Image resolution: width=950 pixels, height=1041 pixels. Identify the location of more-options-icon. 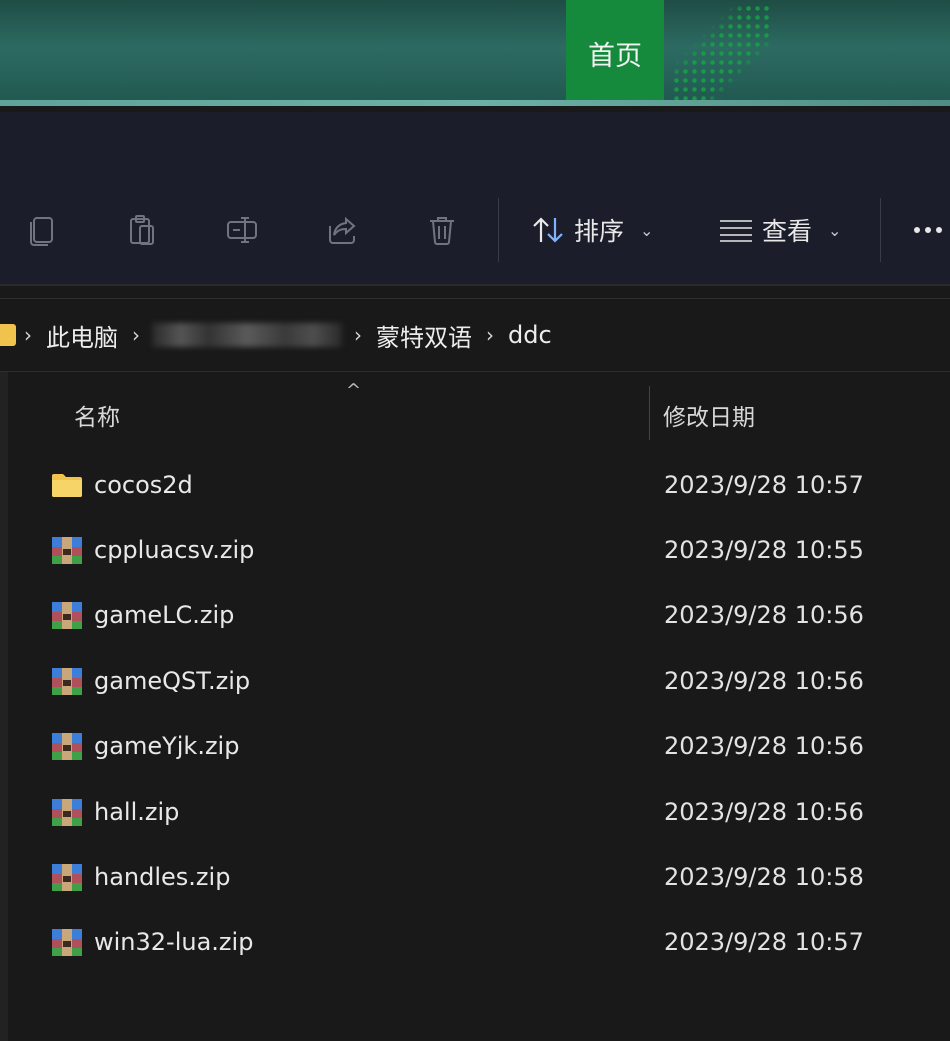
(932, 230).